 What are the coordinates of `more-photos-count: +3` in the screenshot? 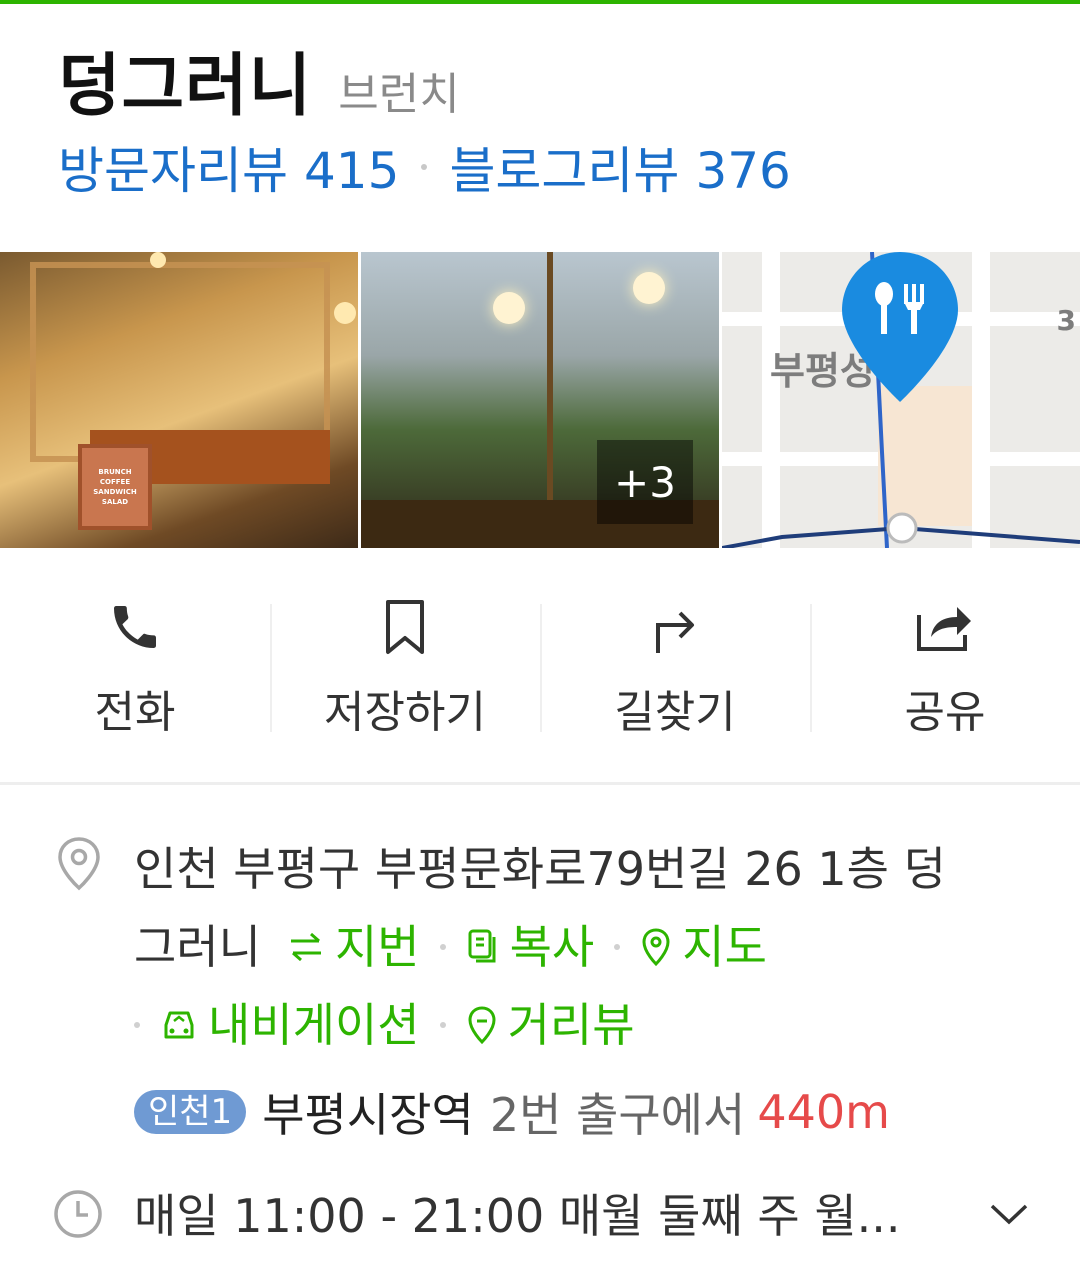 It's located at (645, 482).